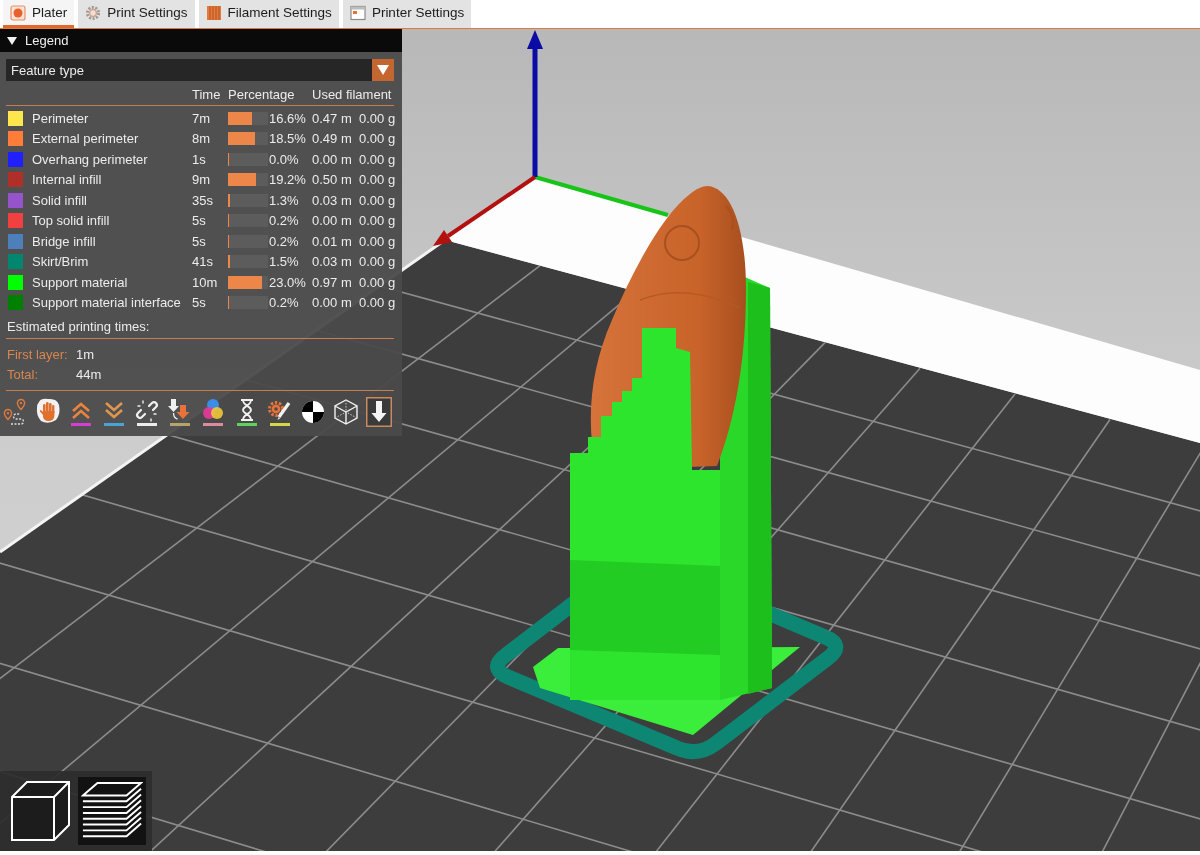  I want to click on tab: Printer Settings, so click(407, 14).